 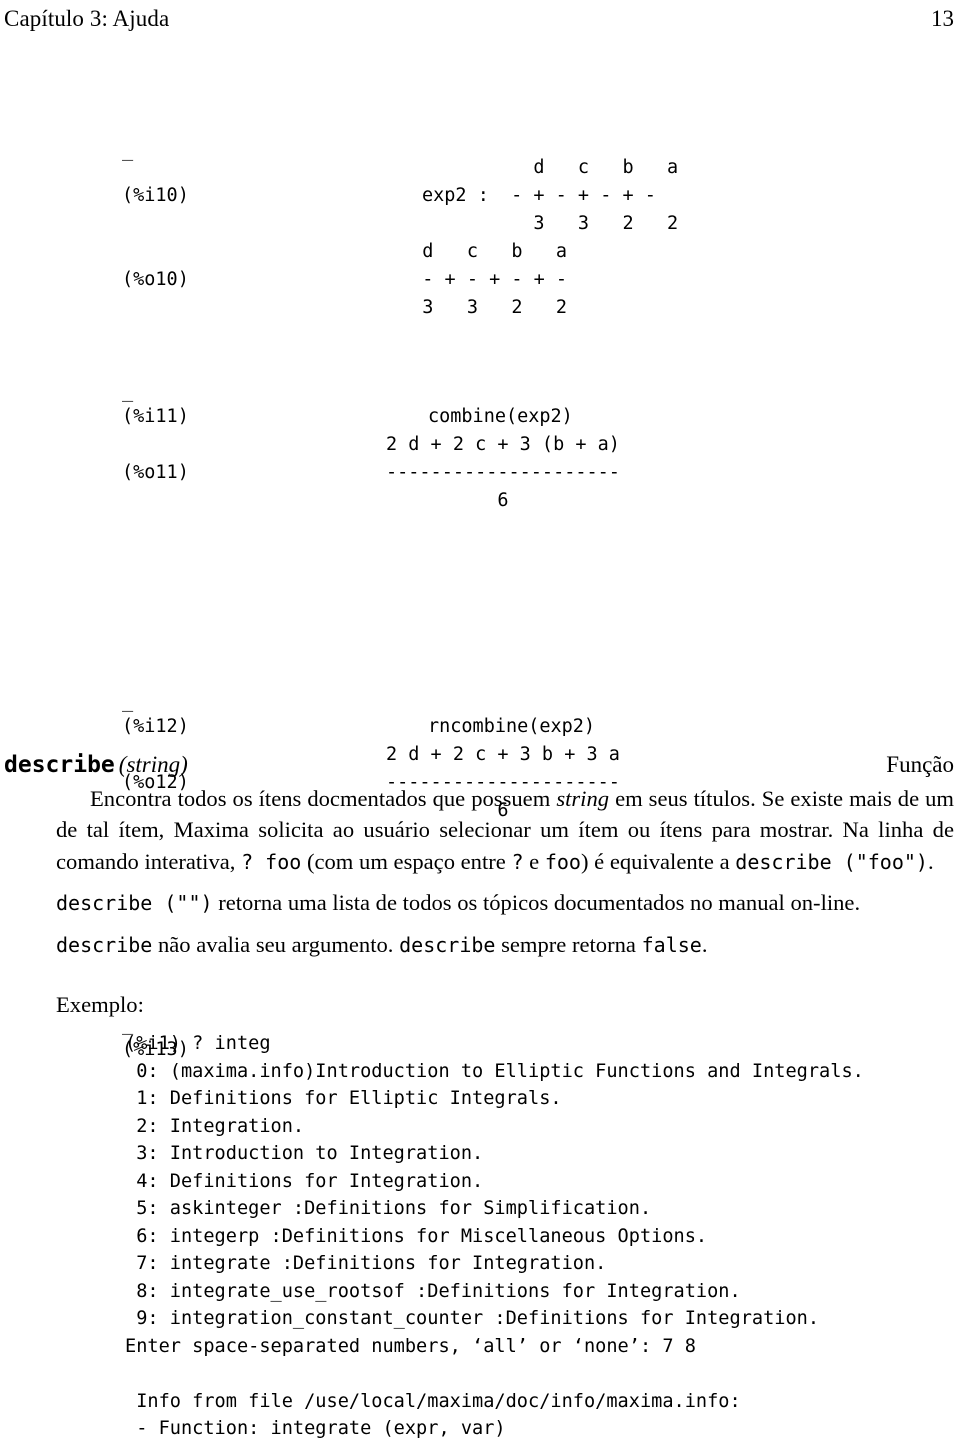 I want to click on o10-expr-line-2: - + - + - + -, so click(x=484, y=279).